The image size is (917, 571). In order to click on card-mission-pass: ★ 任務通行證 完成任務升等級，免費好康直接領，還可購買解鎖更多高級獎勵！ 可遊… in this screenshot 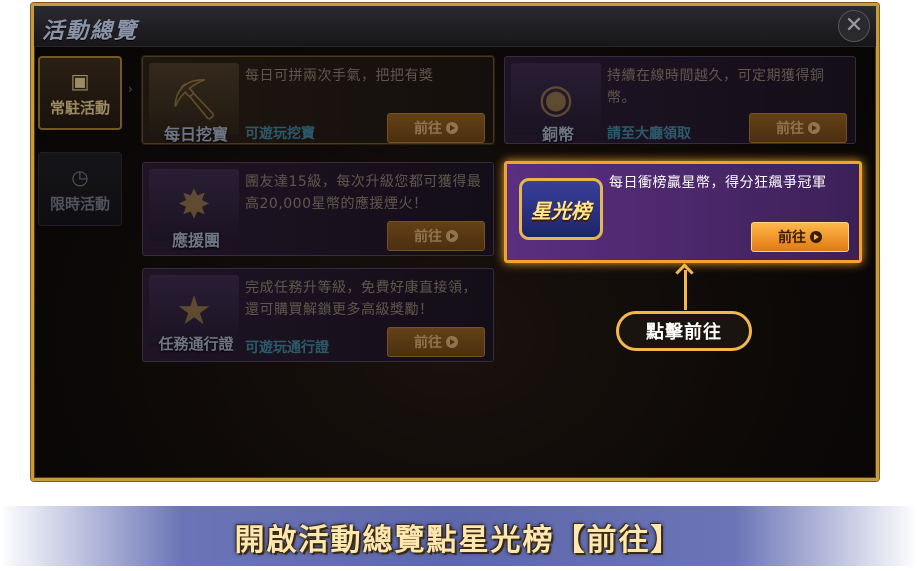, I will do `click(318, 315)`.